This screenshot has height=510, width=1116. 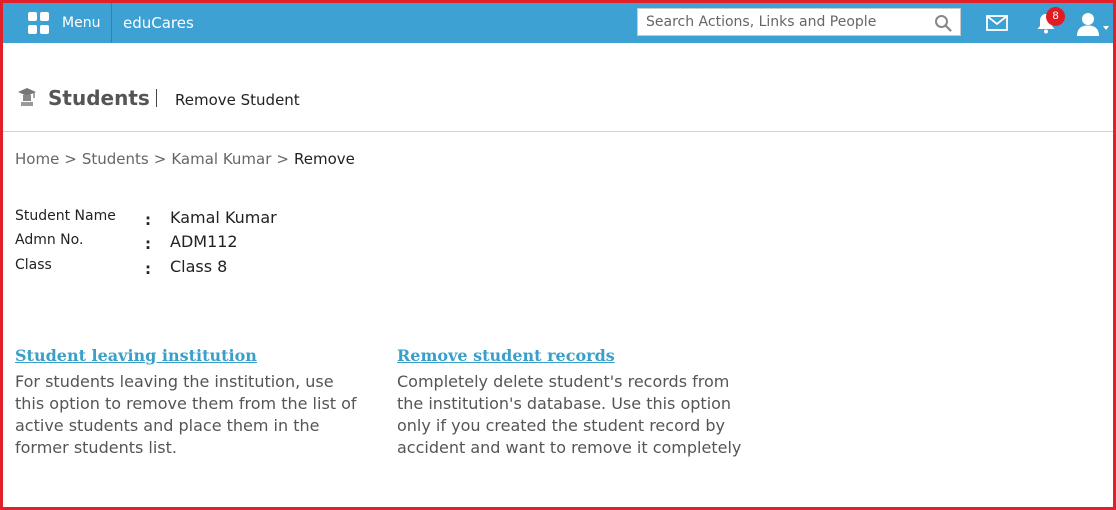 I want to click on student-name-value: Kamal Kumar, so click(x=223, y=217).